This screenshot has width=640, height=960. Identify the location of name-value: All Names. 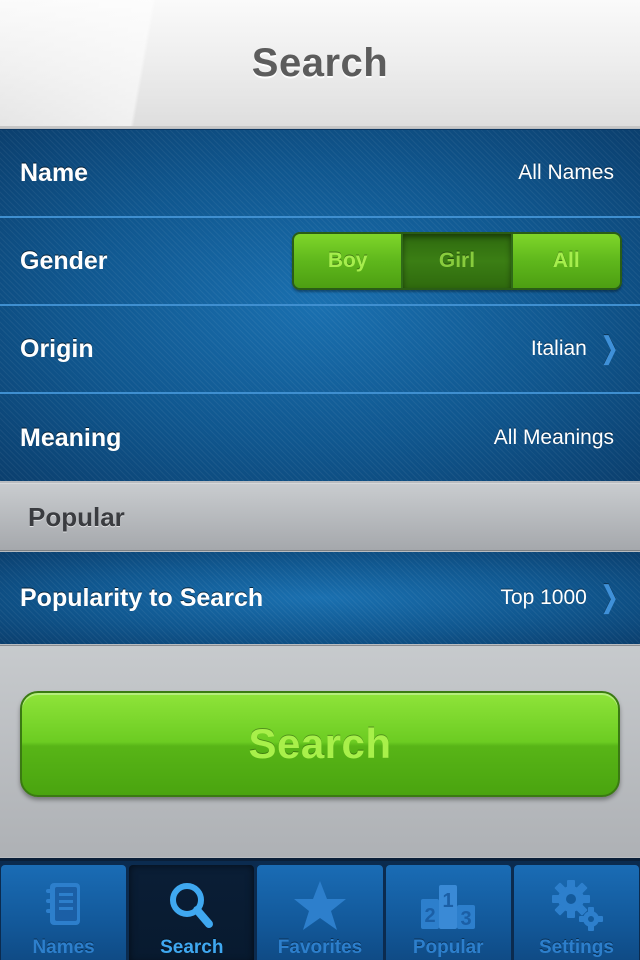
(566, 172).